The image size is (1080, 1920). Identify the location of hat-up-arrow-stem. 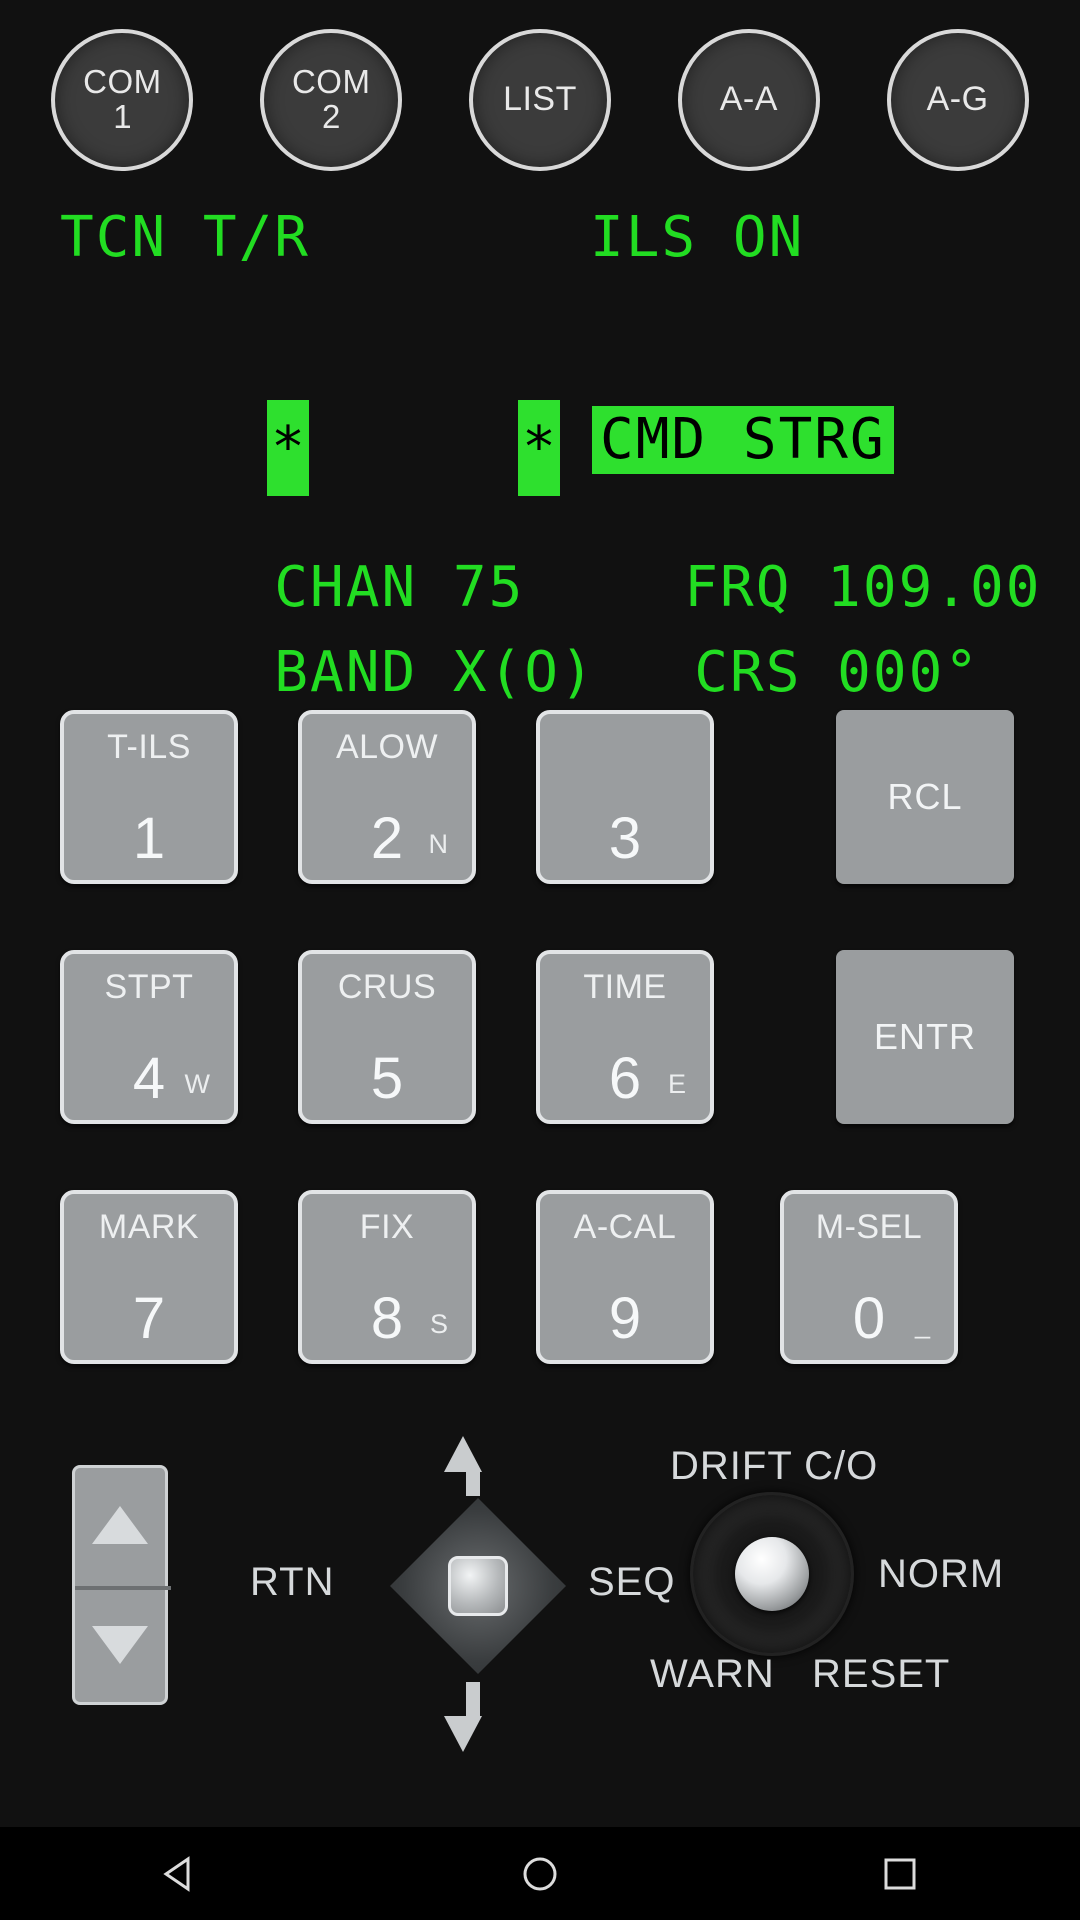
(473, 1482).